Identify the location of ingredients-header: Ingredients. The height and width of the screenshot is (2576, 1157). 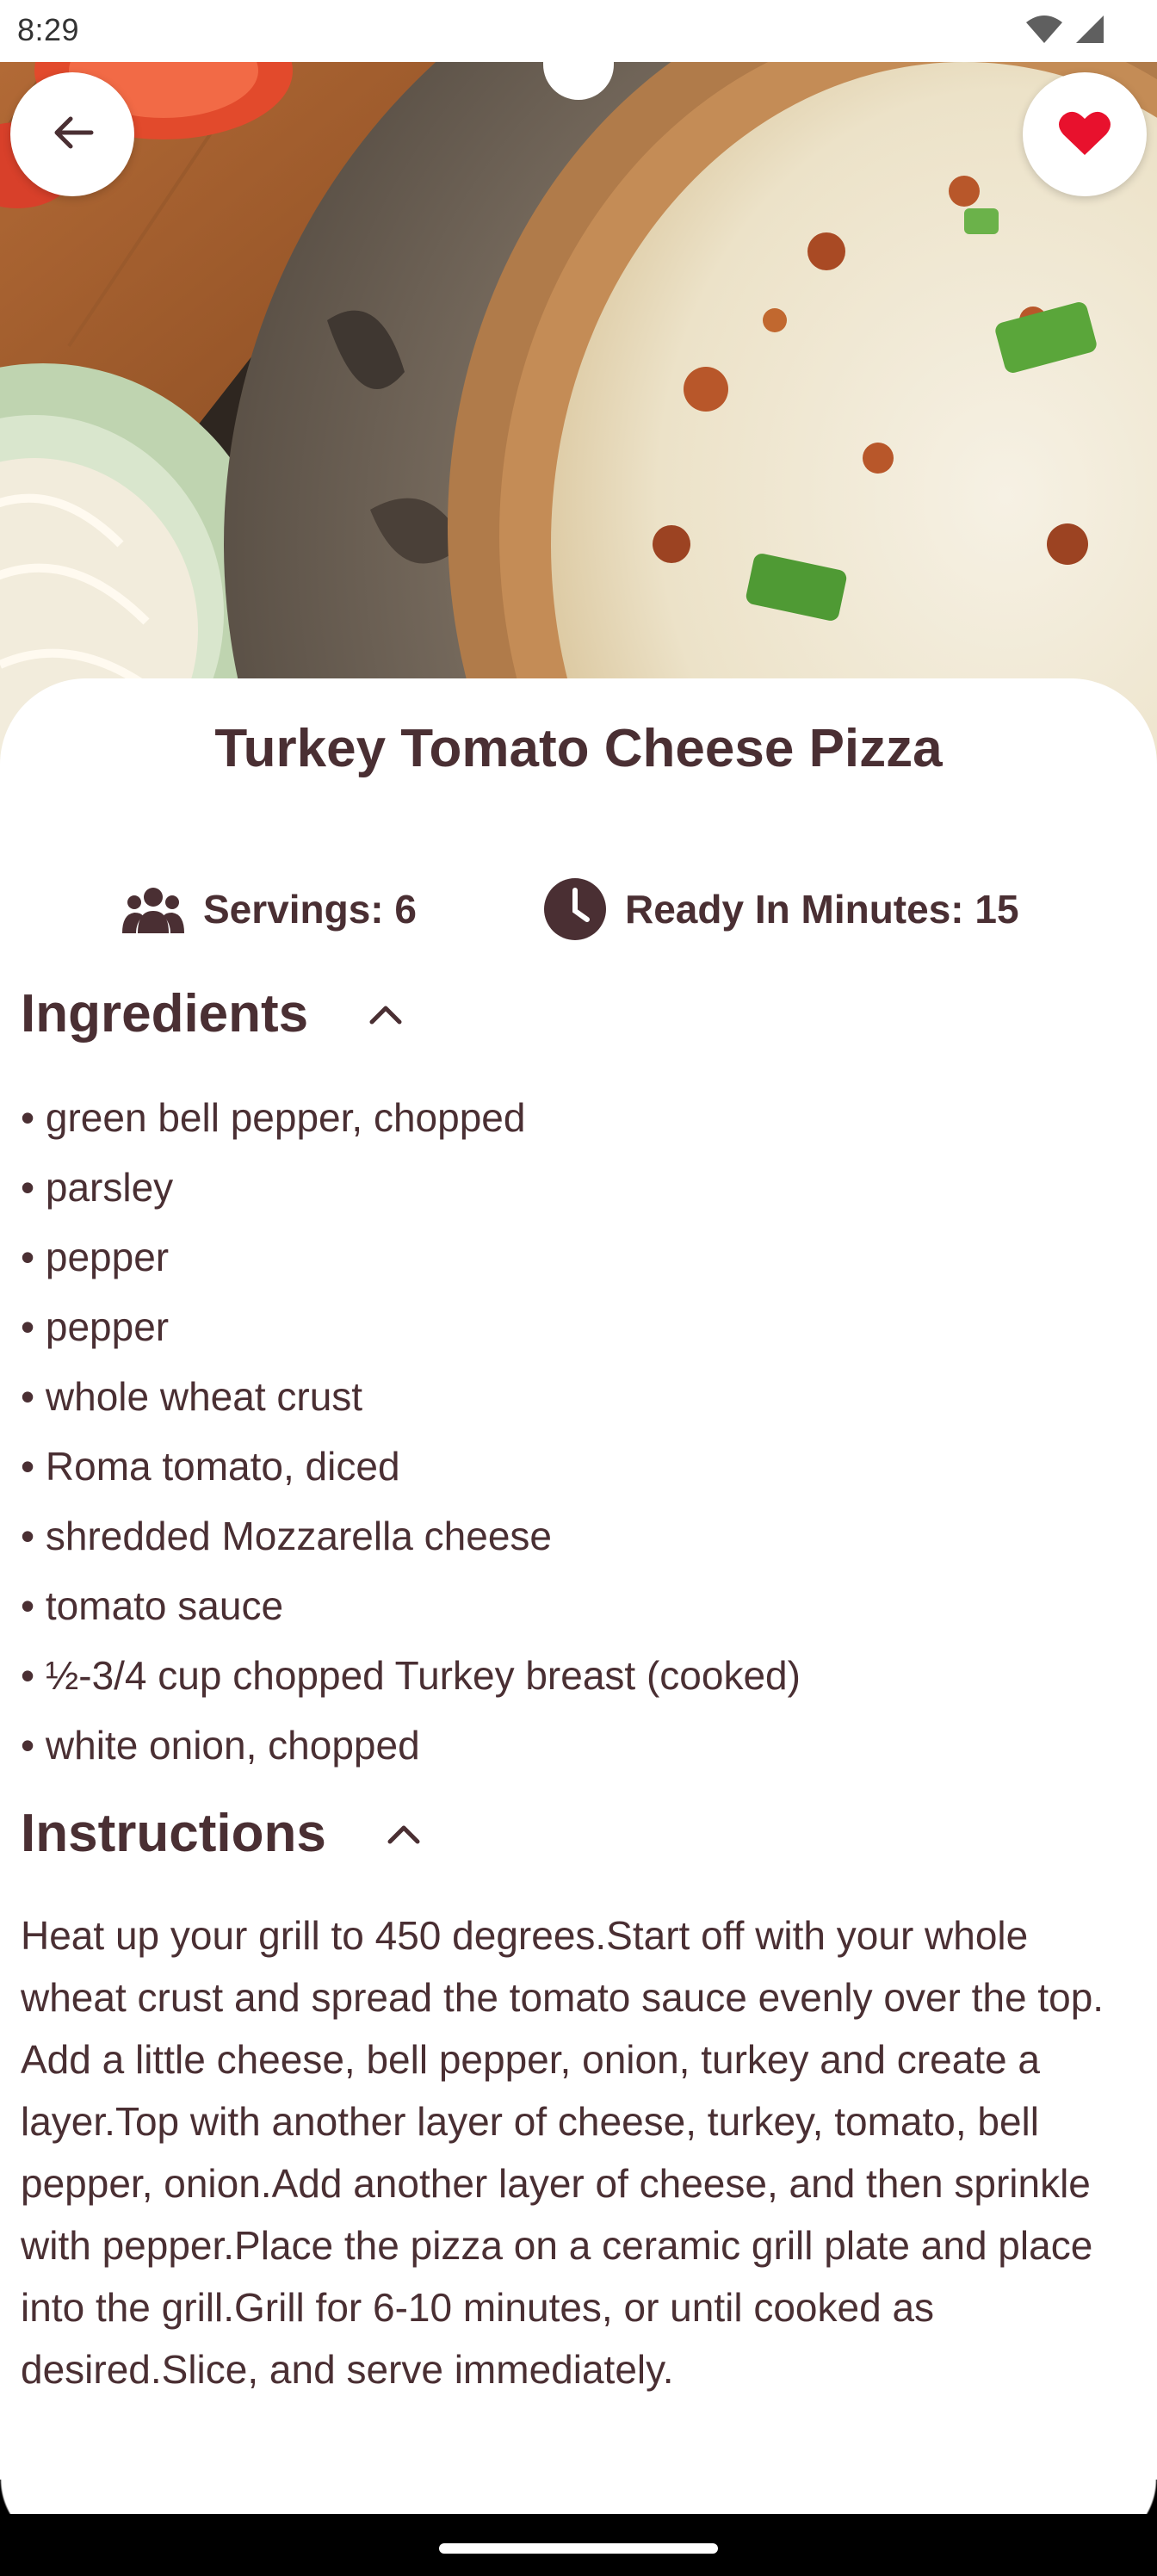
(212, 1014).